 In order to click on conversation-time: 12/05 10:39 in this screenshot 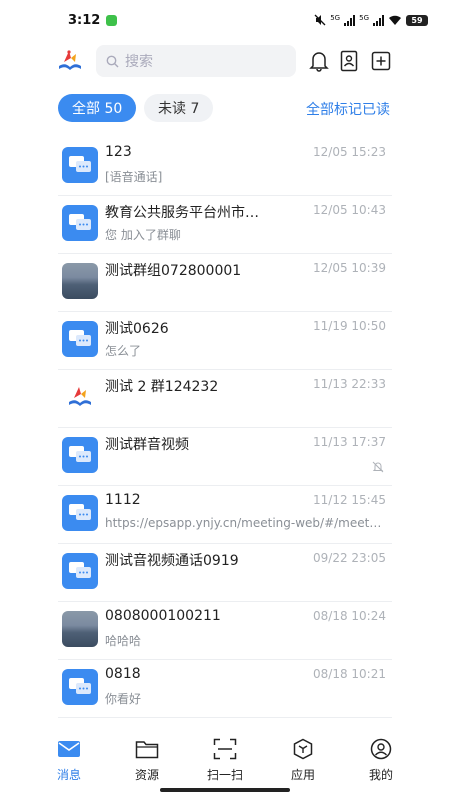, I will do `click(349, 268)`.